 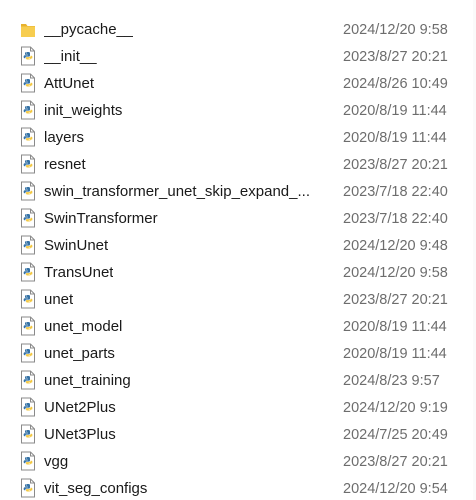 I want to click on file-row: layers 2020/8/19 11:44, so click(x=238, y=138).